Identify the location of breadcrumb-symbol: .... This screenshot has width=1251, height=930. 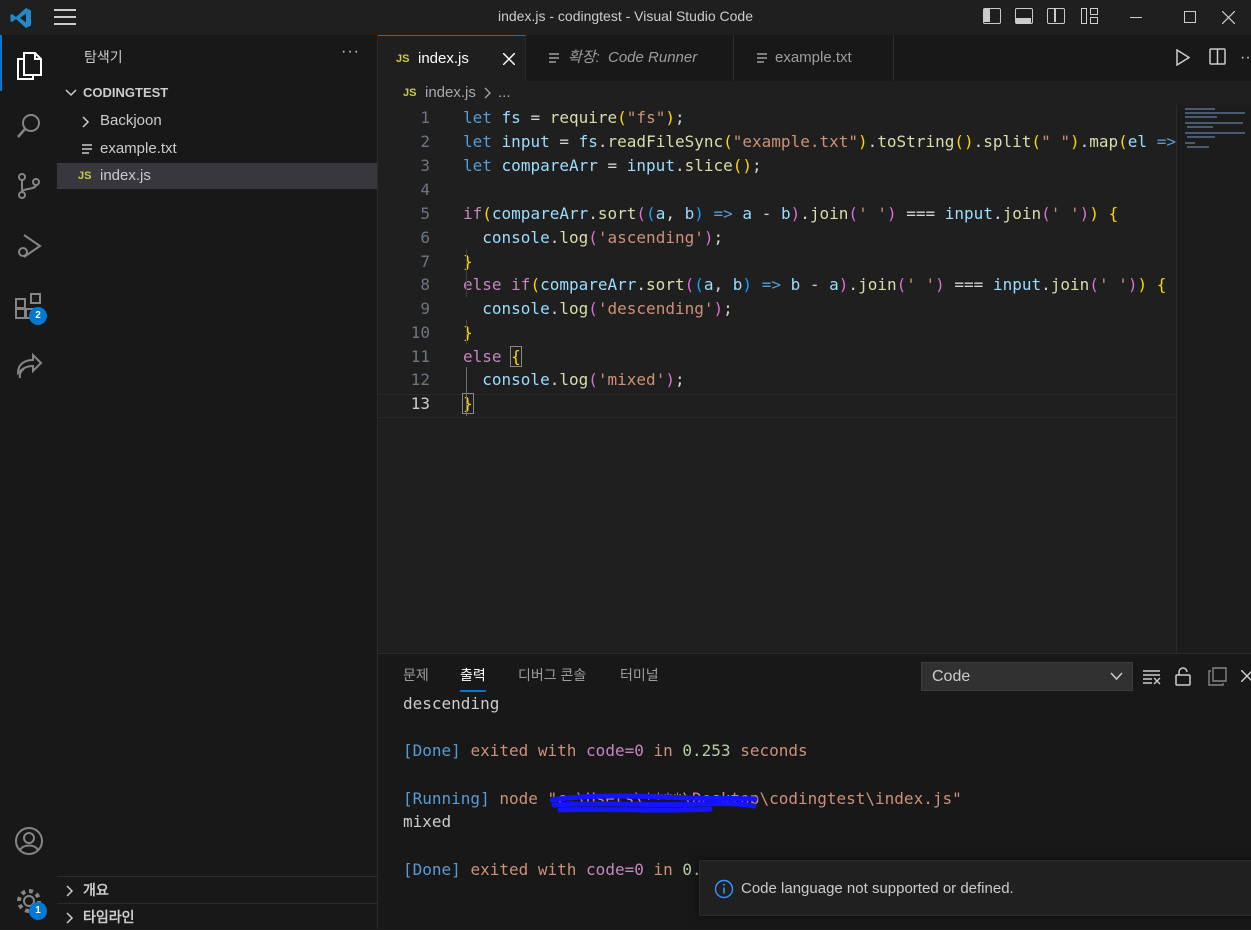
(504, 93).